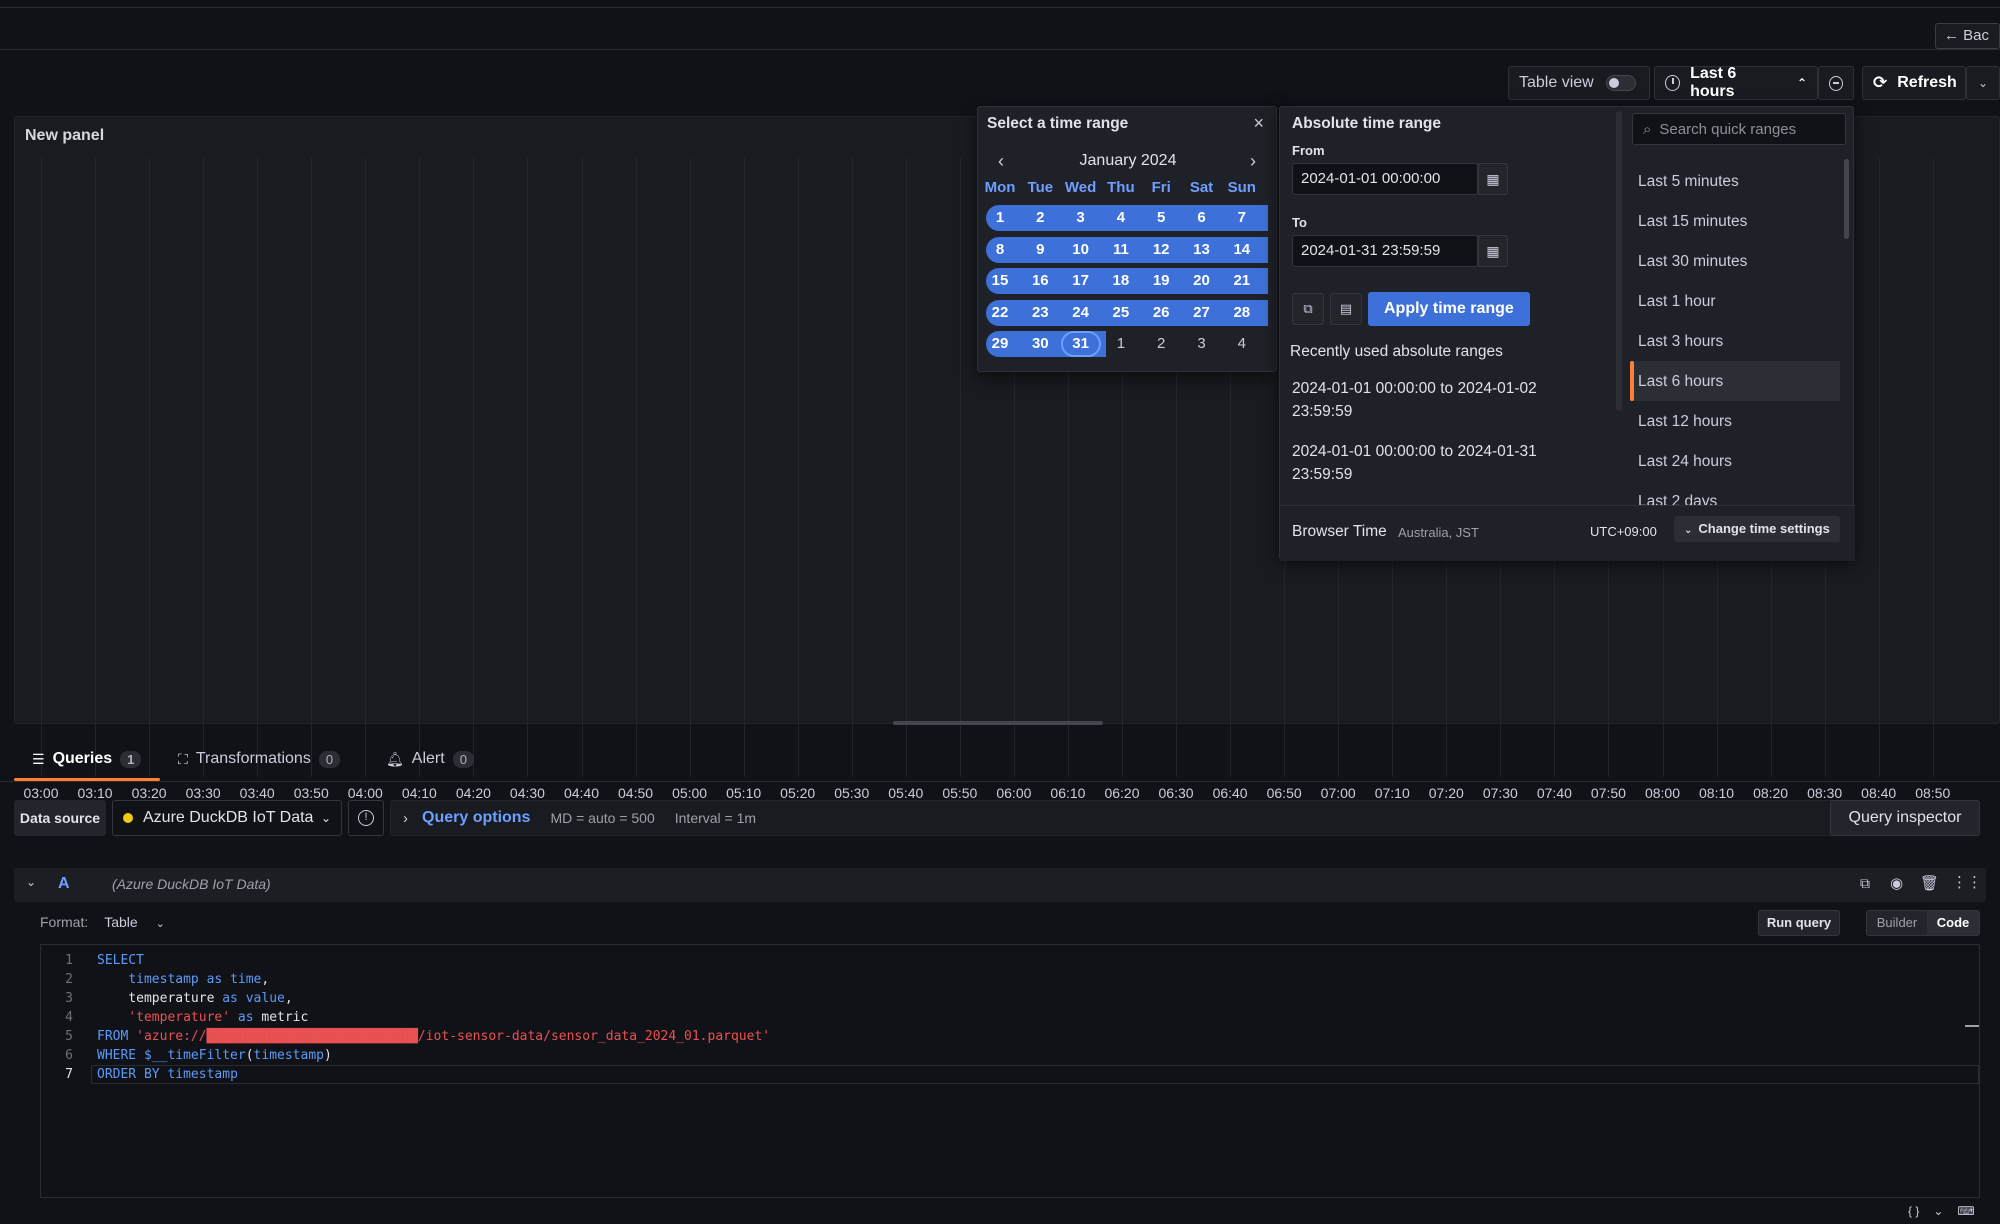  I want to click on calendar-day: 15, so click(1000, 281).